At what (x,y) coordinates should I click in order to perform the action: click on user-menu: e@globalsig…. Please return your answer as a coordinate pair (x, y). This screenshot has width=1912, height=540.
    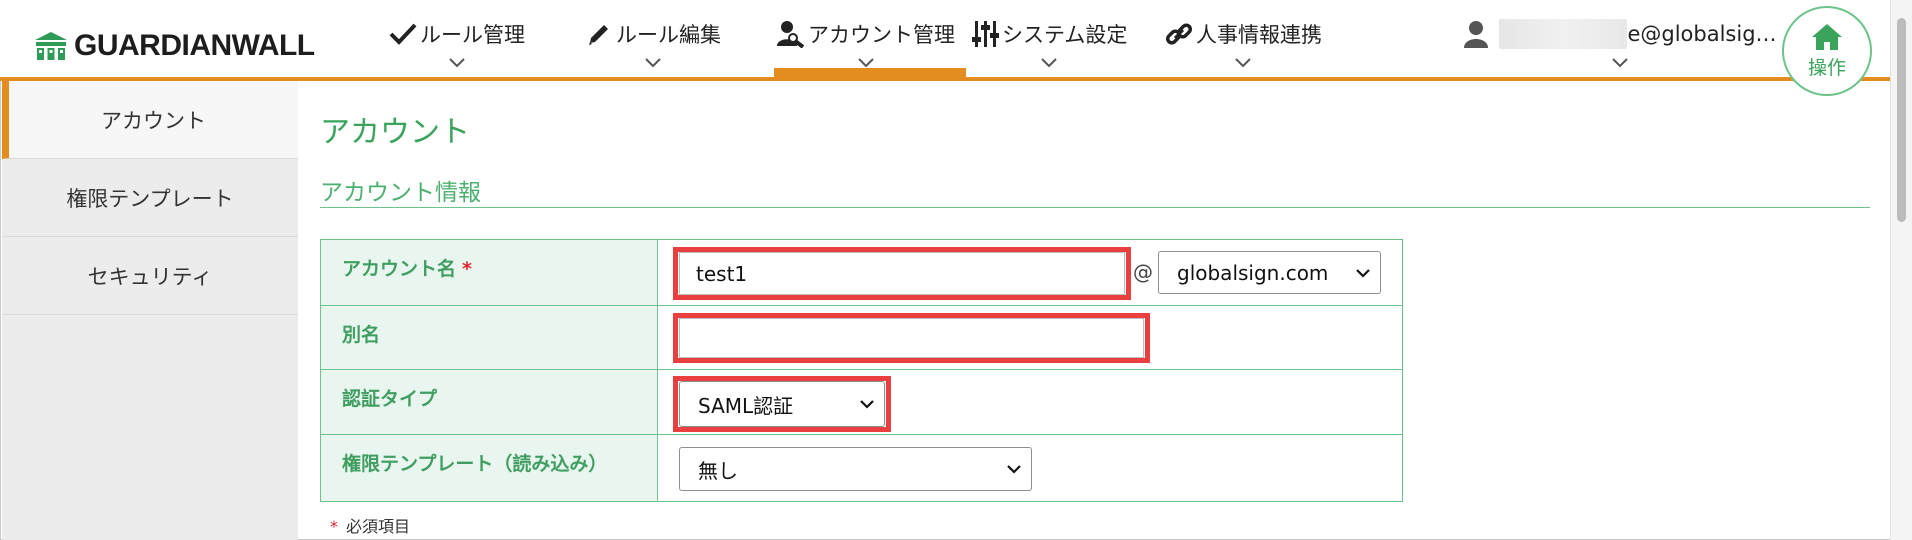
    Looking at the image, I should click on (1620, 43).